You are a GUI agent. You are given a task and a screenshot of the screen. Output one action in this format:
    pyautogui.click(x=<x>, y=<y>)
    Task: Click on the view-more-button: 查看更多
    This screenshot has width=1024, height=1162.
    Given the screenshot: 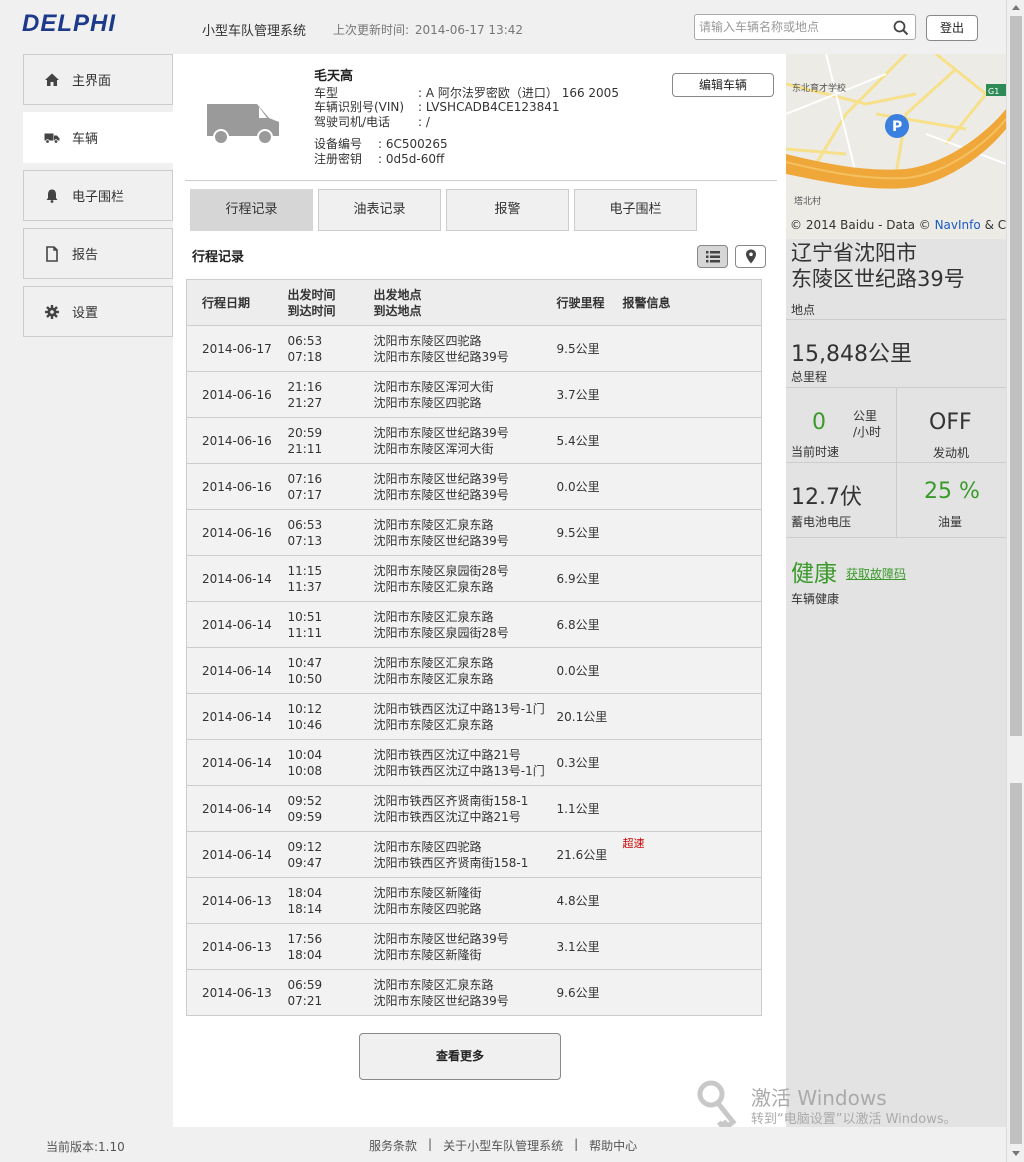 What is the action you would take?
    pyautogui.click(x=460, y=1056)
    